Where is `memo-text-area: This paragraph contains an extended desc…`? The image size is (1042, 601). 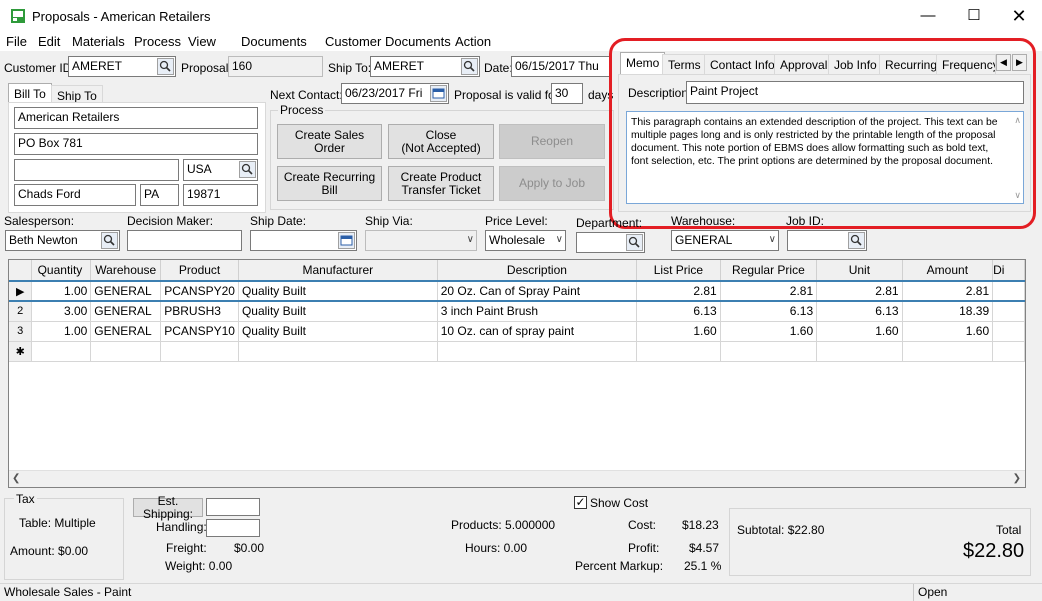 memo-text-area: This paragraph contains an extended desc… is located at coordinates (825, 157).